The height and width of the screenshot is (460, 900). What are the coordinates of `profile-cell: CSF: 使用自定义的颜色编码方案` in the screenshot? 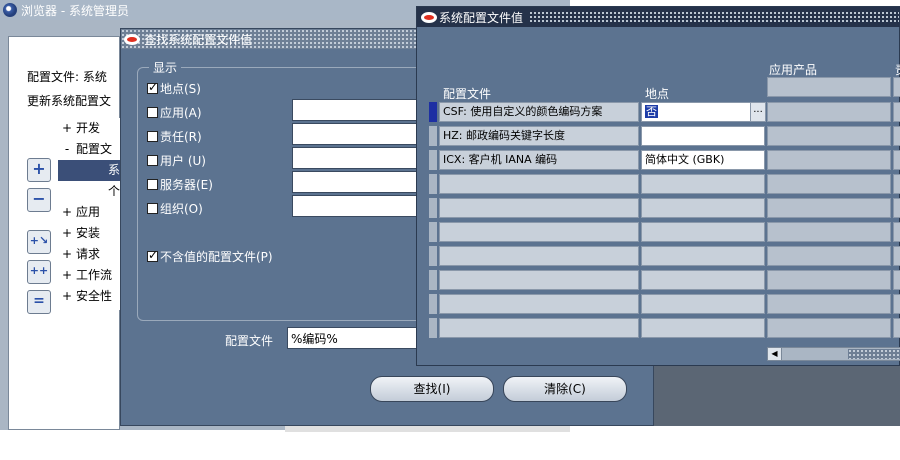 It's located at (539, 112).